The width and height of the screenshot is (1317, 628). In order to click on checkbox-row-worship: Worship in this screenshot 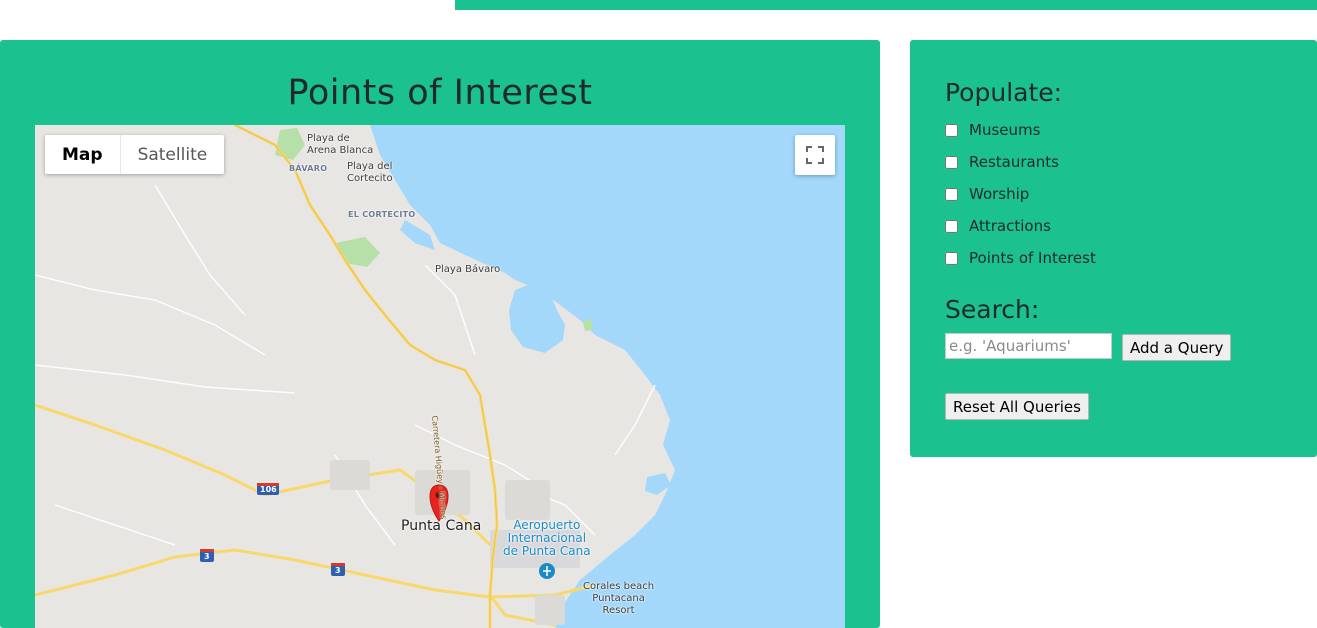, I will do `click(987, 194)`.